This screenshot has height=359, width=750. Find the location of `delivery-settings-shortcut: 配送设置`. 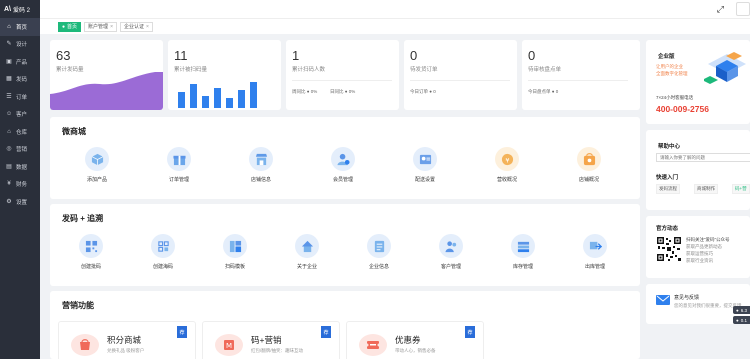

delivery-settings-shortcut: 配送设置 is located at coordinates (425, 165).